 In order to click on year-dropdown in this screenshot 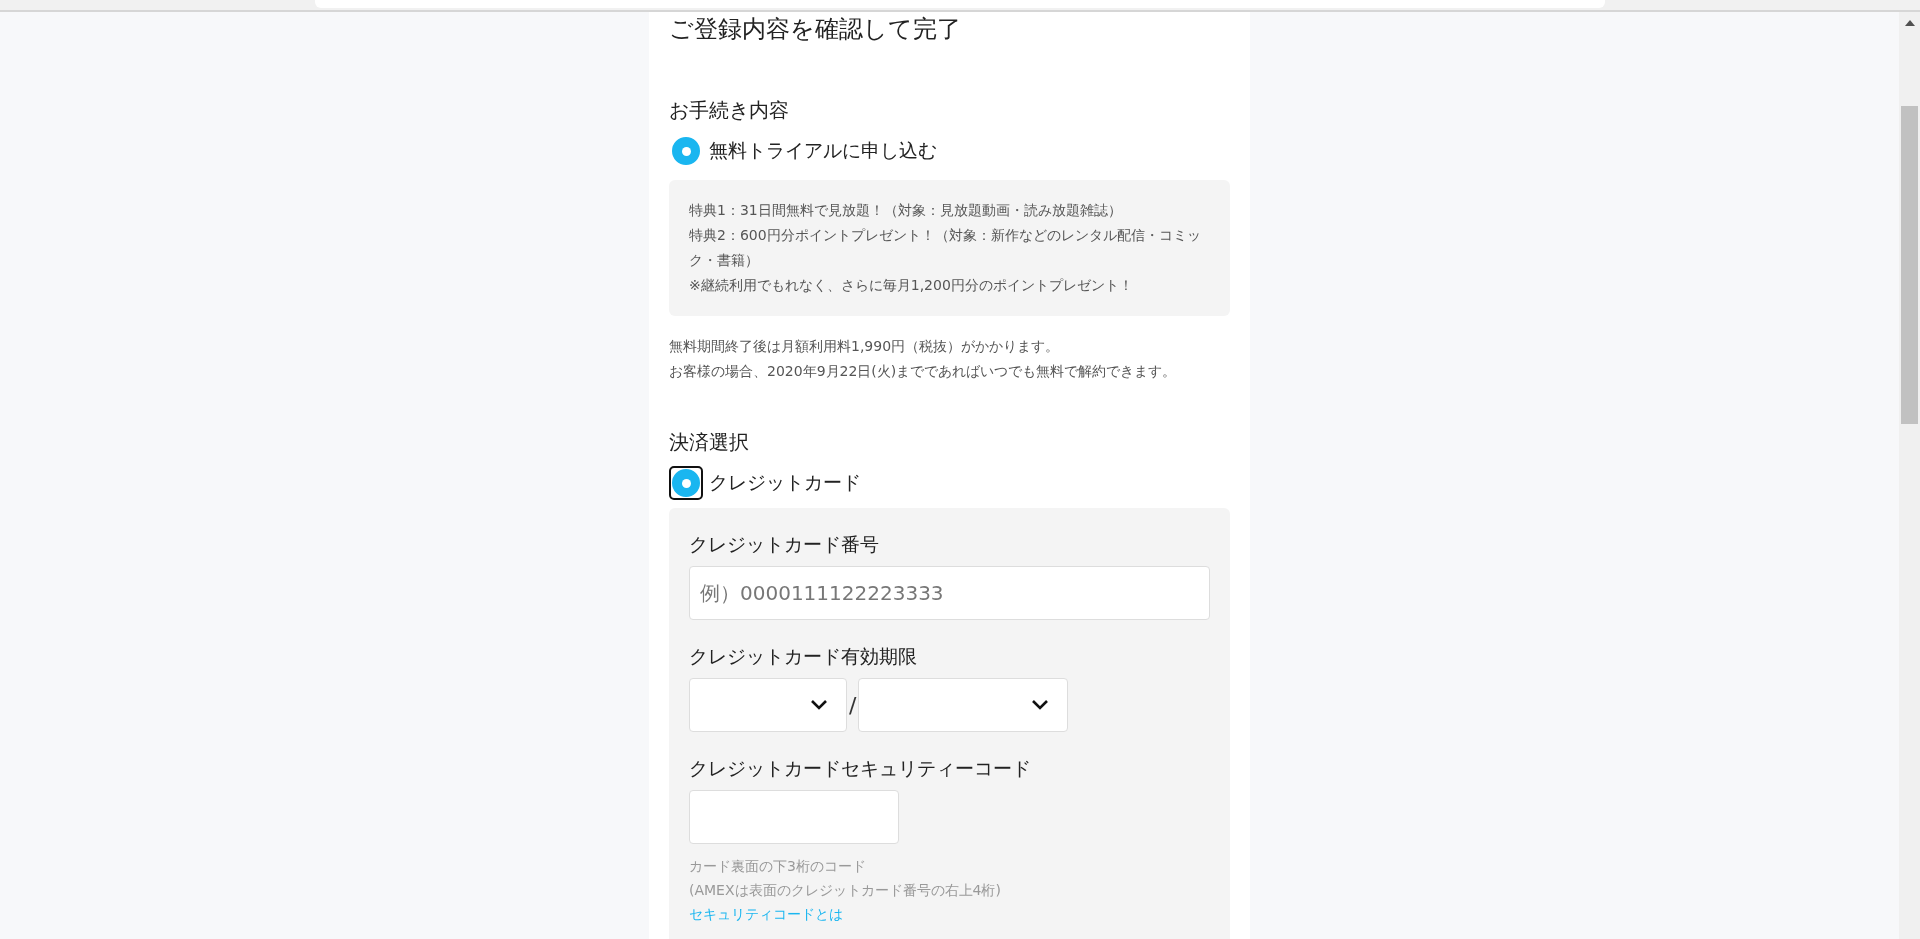, I will do `click(963, 705)`.